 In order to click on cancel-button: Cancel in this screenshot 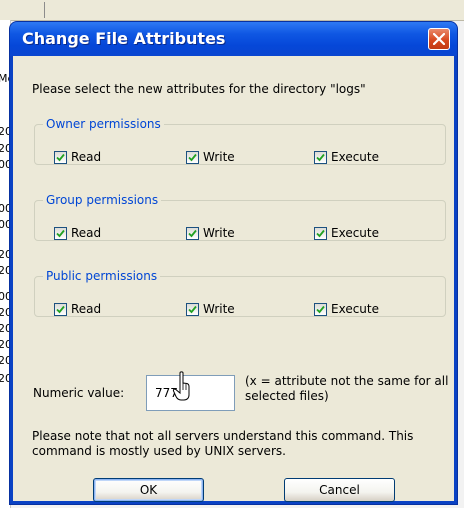, I will do `click(339, 490)`.